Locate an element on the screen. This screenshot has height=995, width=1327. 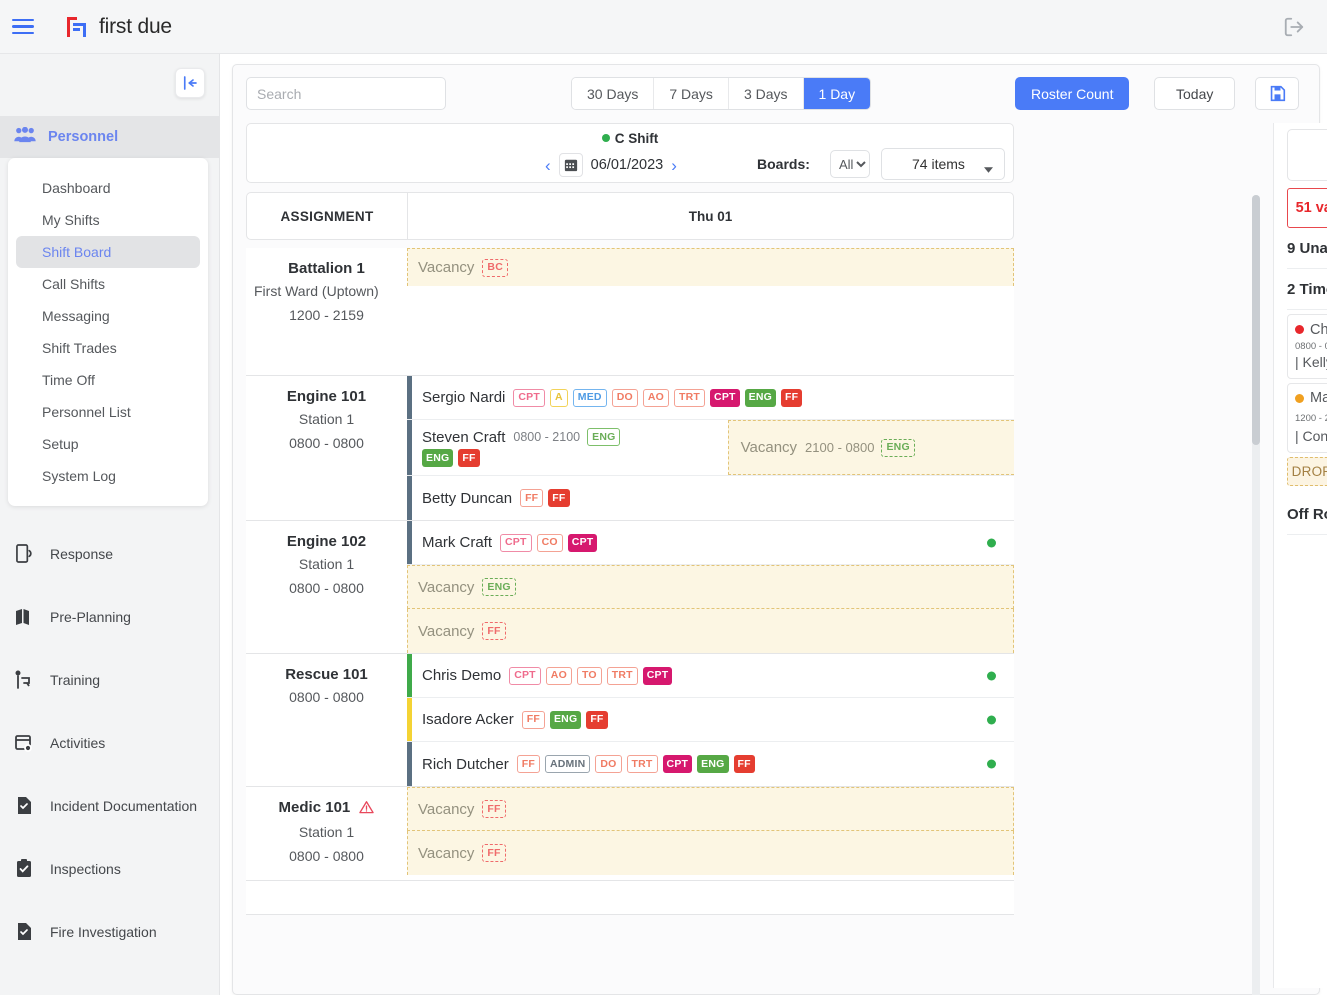
personnel-row: Isadore Acker FF ENG FF is located at coordinates (710, 720).